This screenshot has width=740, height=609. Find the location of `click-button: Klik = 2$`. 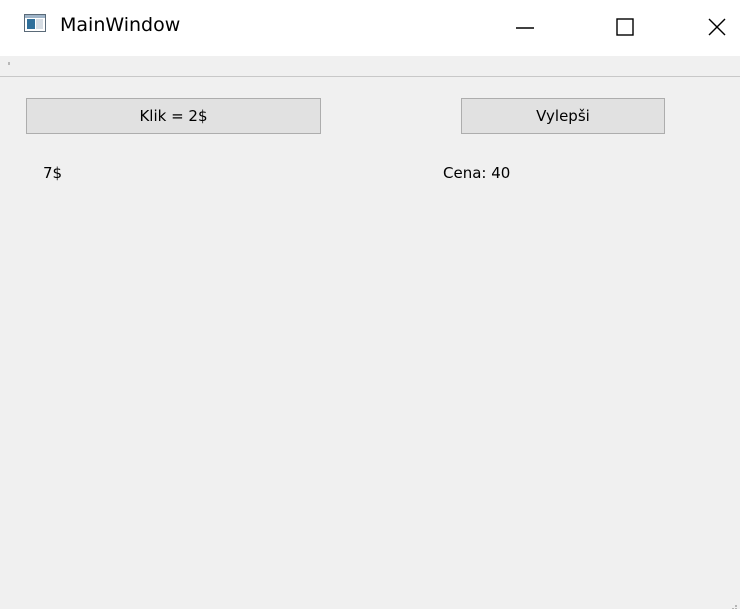

click-button: Klik = 2$ is located at coordinates (173, 116).